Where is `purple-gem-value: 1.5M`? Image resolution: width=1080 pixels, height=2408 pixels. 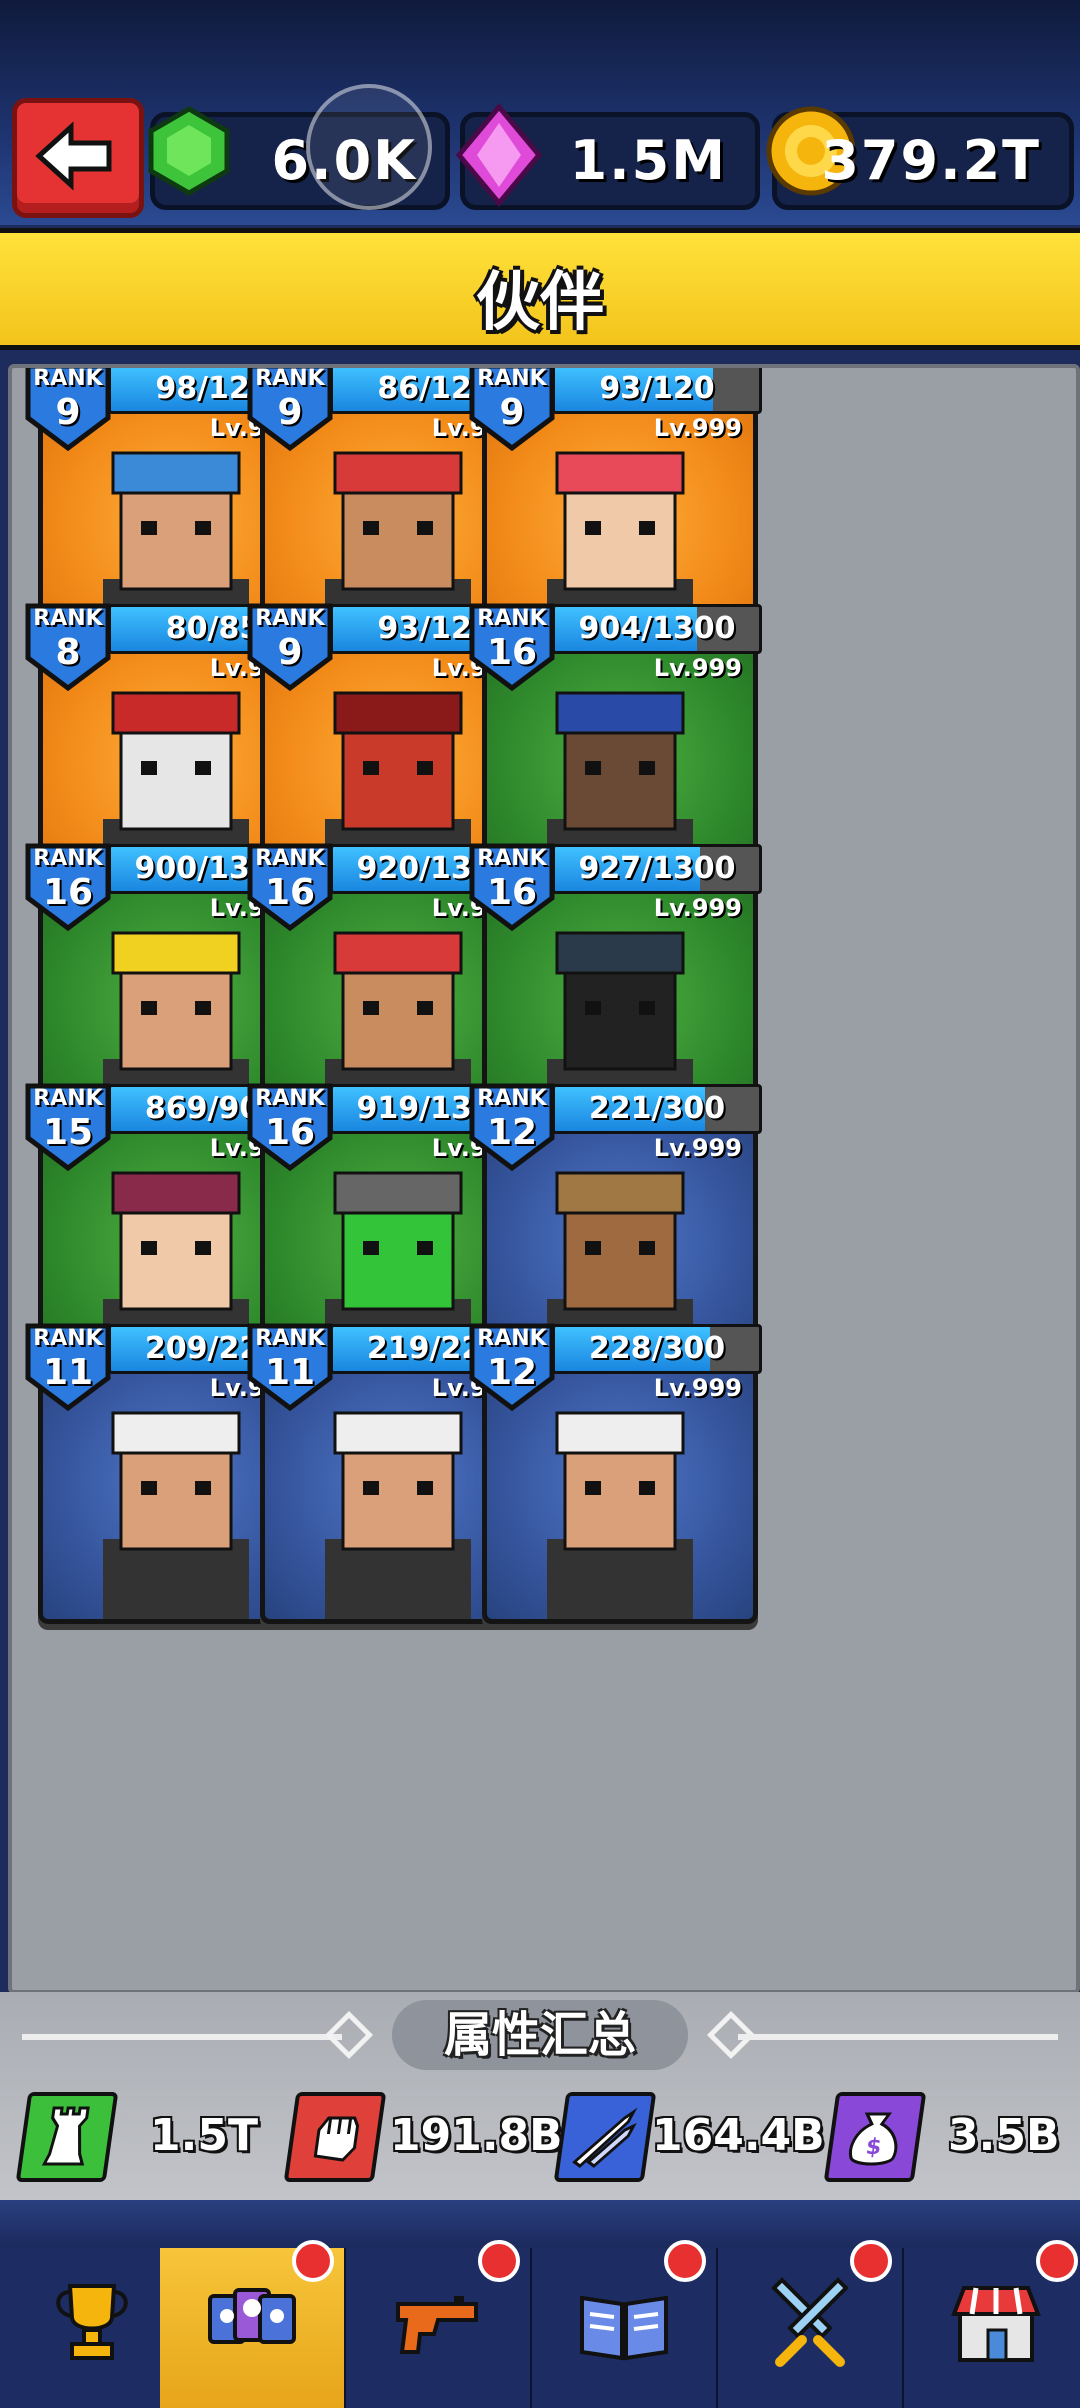 purple-gem-value: 1.5M is located at coordinates (648, 160).